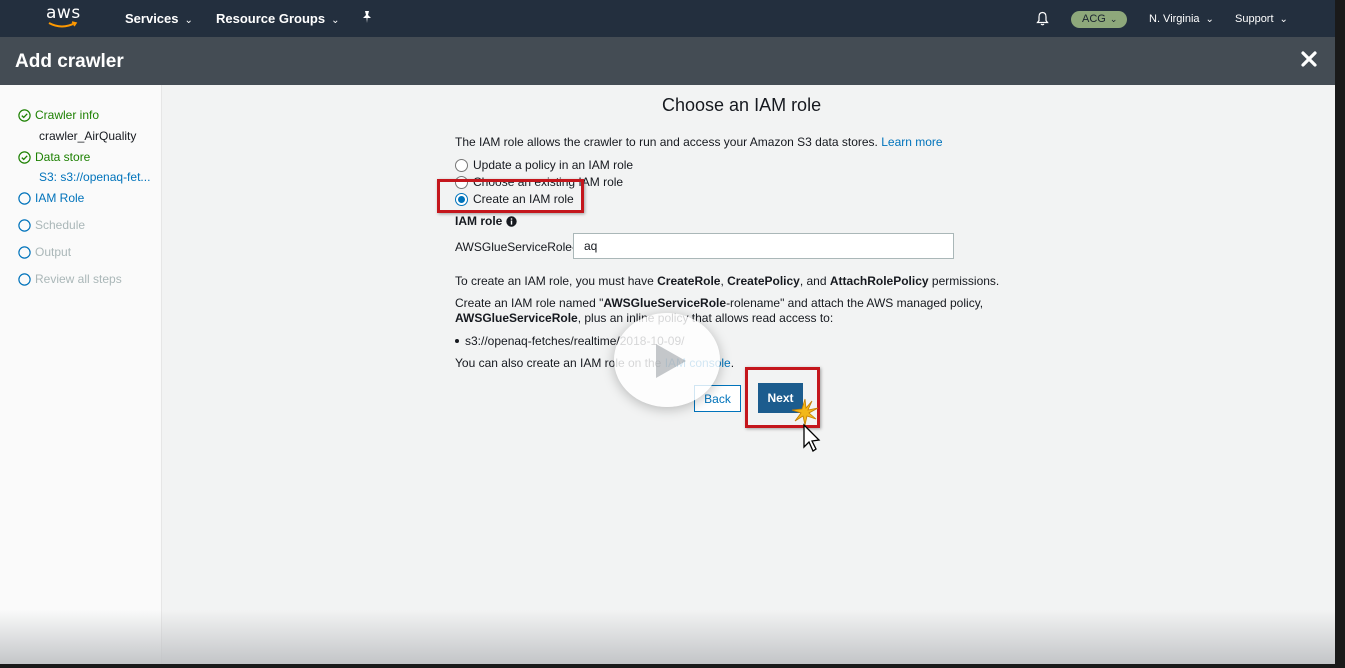 The image size is (1345, 668). I want to click on role-name-bold: AWSGlueServiceRole, so click(665, 303).